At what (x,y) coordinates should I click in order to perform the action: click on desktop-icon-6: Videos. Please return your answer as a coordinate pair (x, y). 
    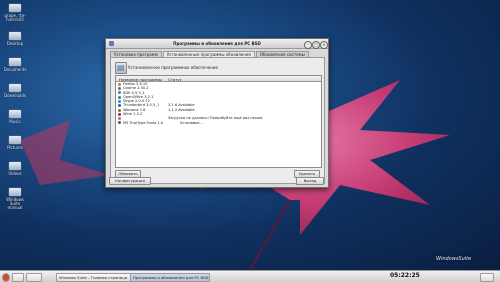
    Looking at the image, I should click on (15, 169).